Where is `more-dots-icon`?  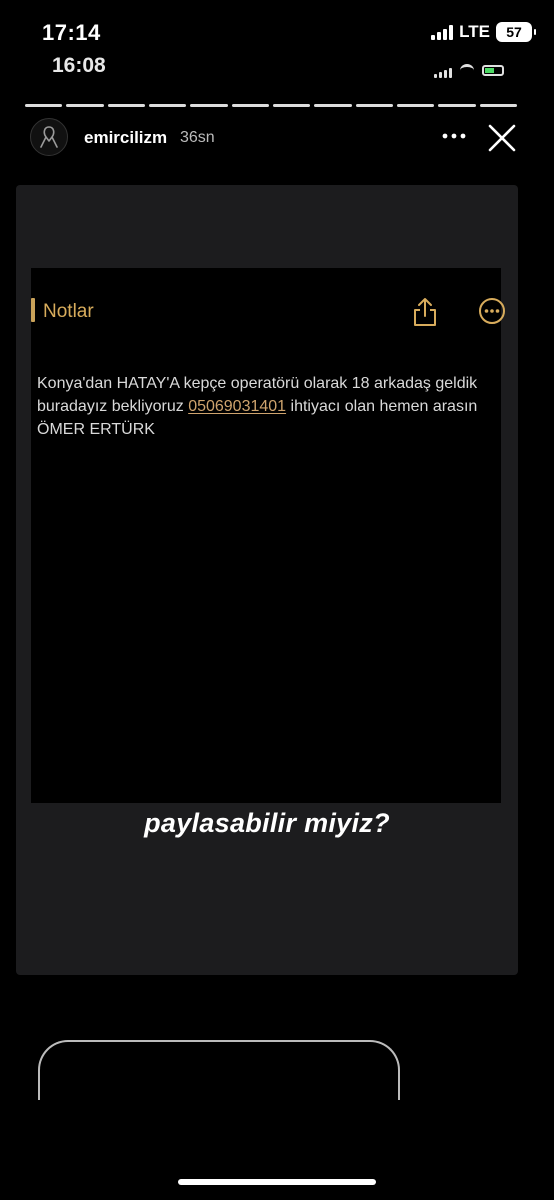
more-dots-icon is located at coordinates (454, 136).